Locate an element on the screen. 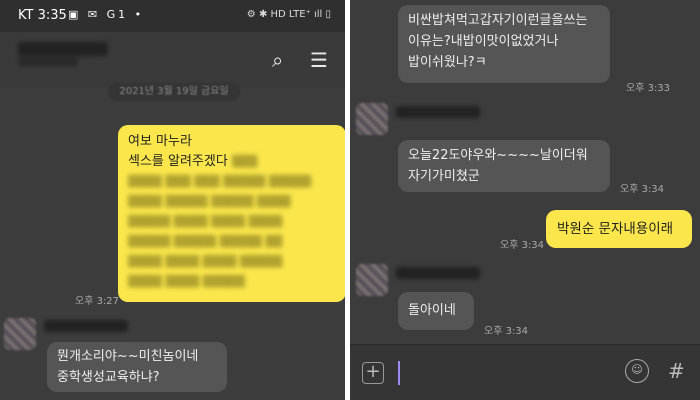  menu-icon: ☰ is located at coordinates (319, 60).